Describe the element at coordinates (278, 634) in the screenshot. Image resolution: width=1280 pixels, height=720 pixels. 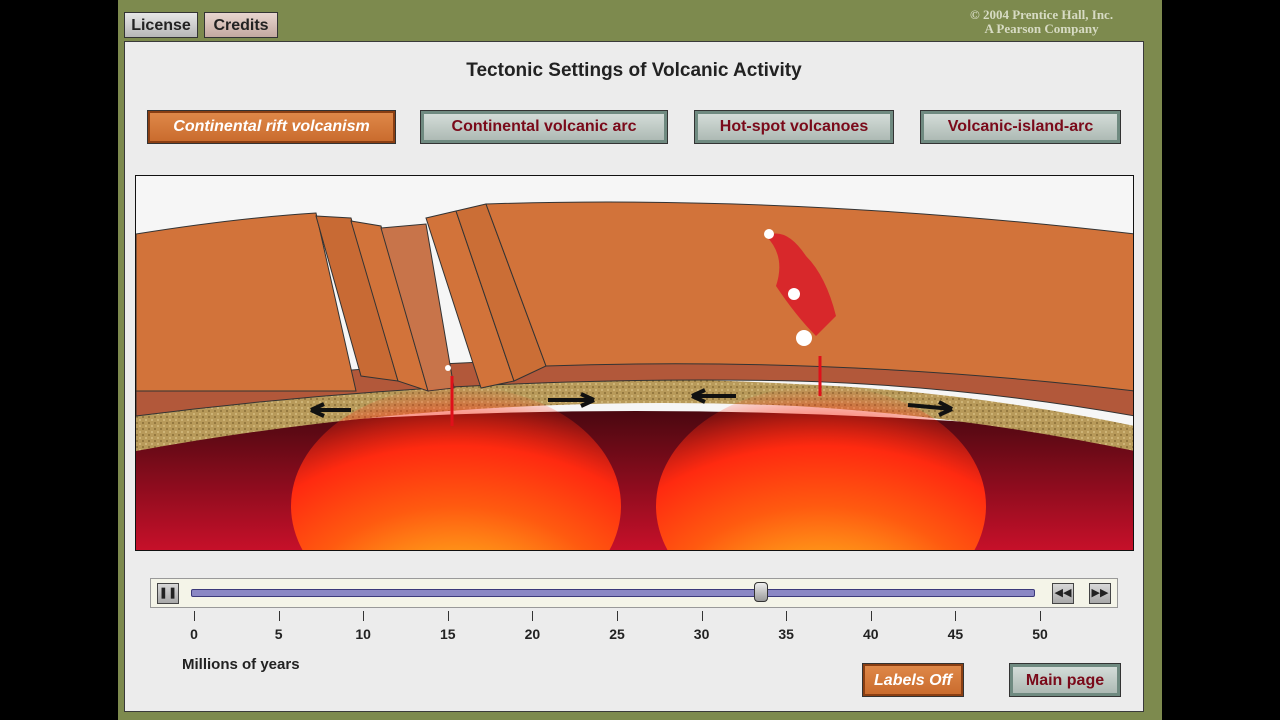
I see `timeline-tick-label: 5` at that location.